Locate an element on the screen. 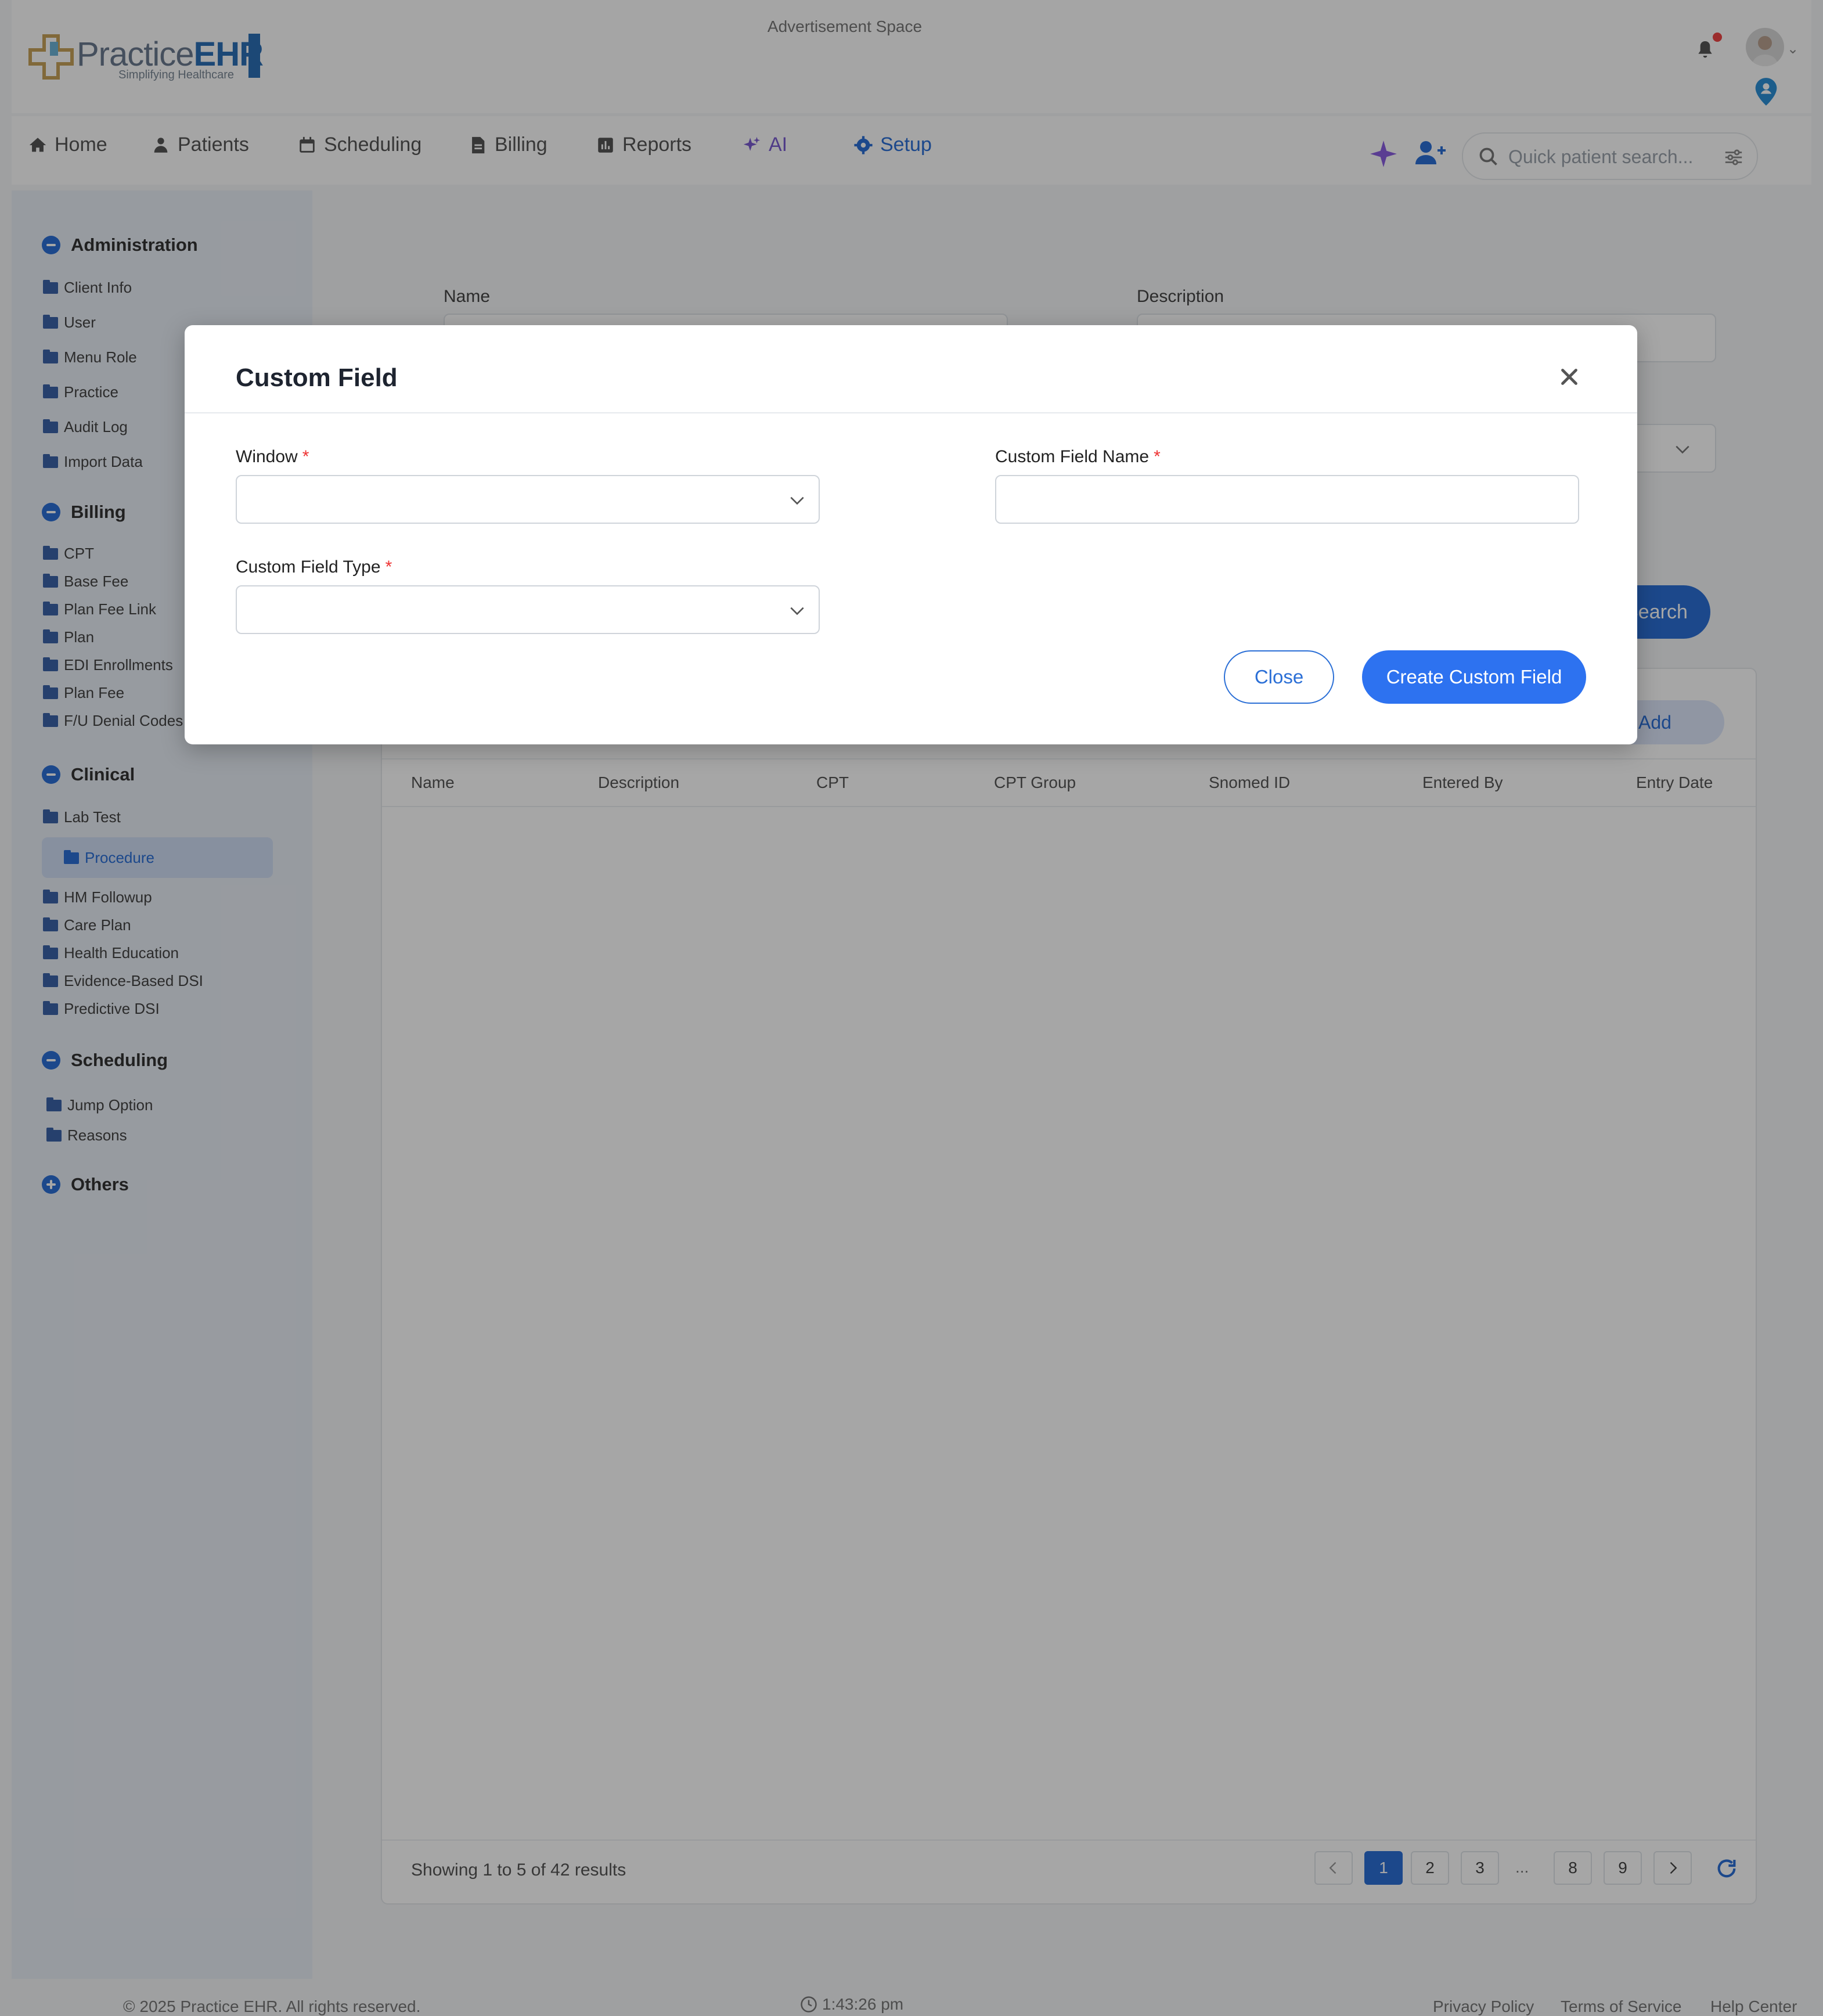 This screenshot has height=2016, width=1823. custom-field-name-input is located at coordinates (1287, 500).